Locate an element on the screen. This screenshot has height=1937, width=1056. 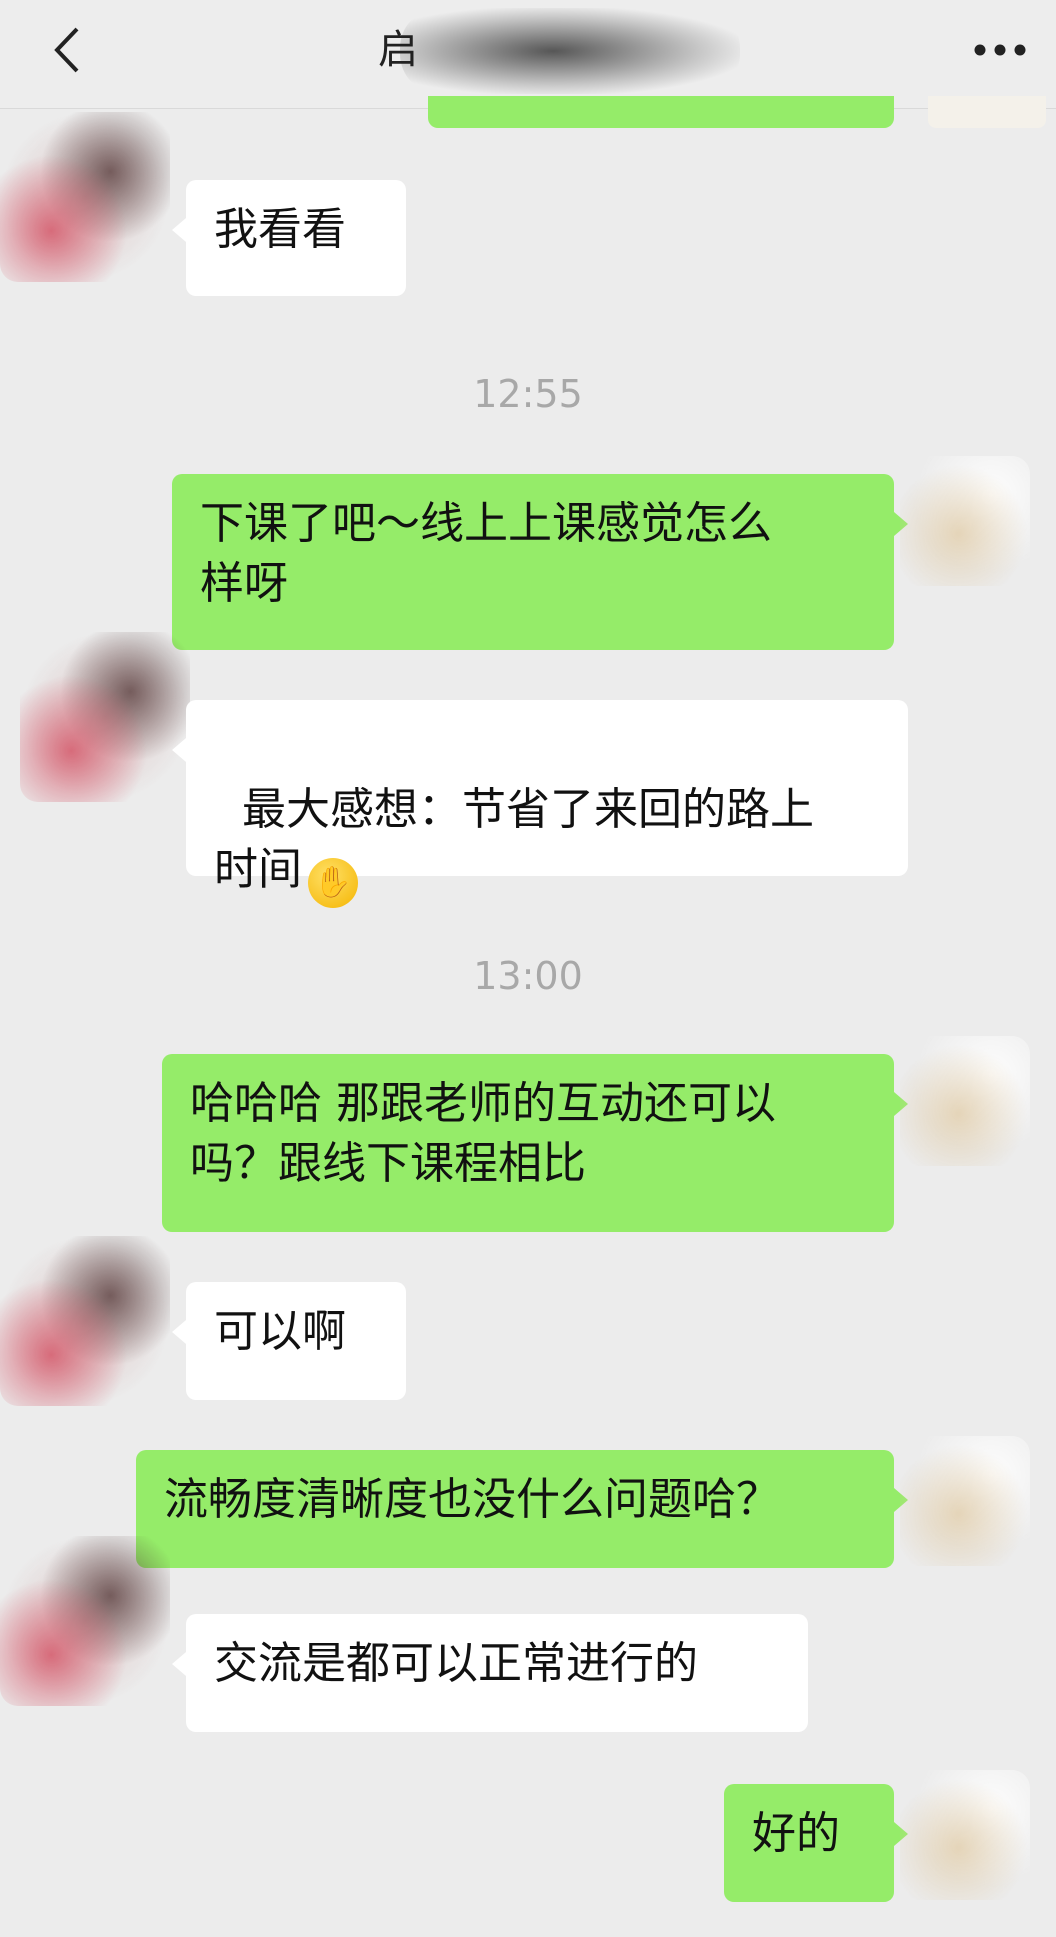
more-dots-icon is located at coordinates (1000, 50).